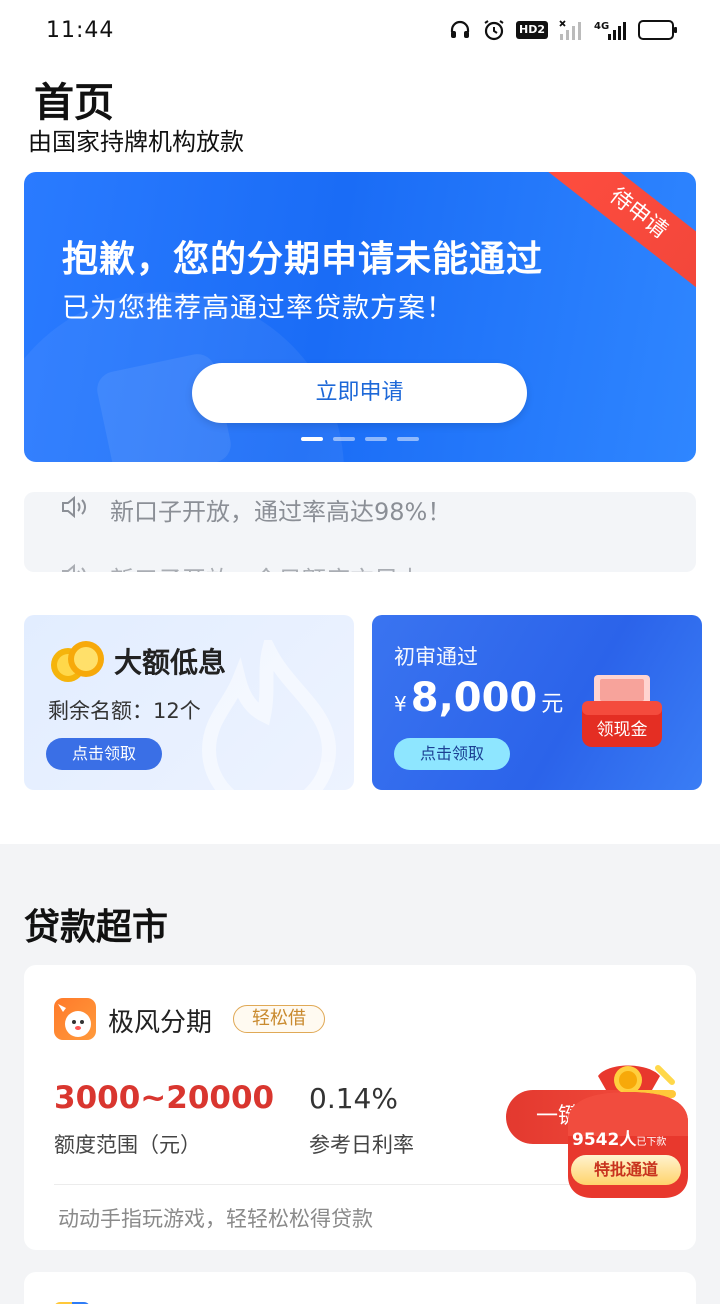 The image size is (720, 1304). Describe the element at coordinates (74, 103) in the screenshot. I see `page-title: 首页` at that location.